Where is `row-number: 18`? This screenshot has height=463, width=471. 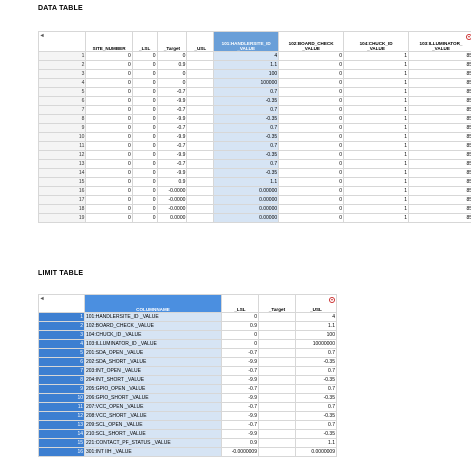 row-number: 18 is located at coordinates (62, 209).